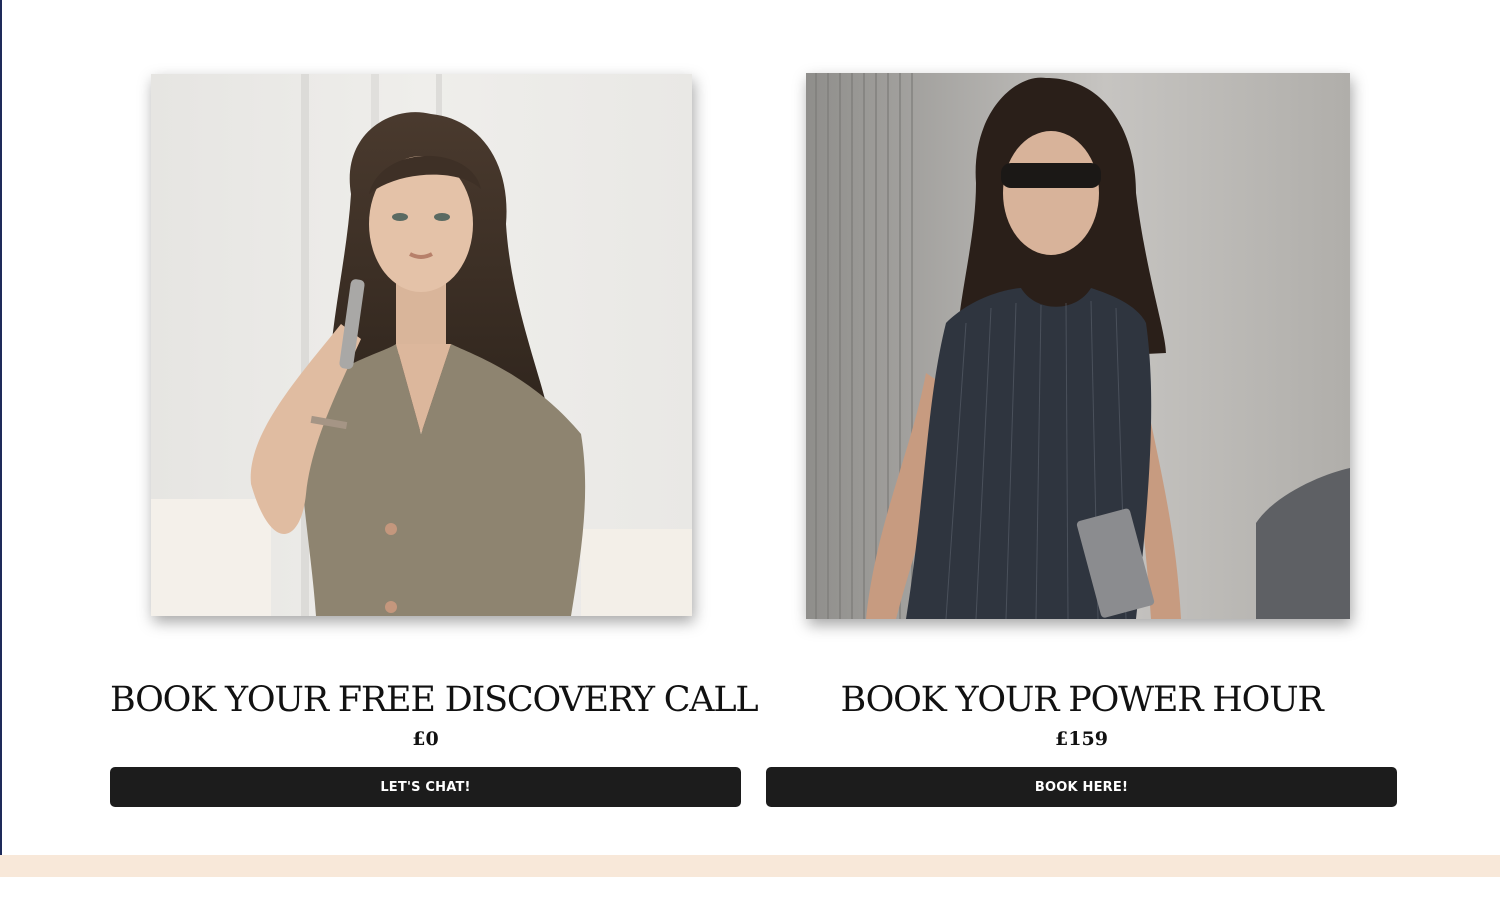 Image resolution: width=1500 pixels, height=913 pixels. Describe the element at coordinates (1, 427) in the screenshot. I see `left-edge-line` at that location.